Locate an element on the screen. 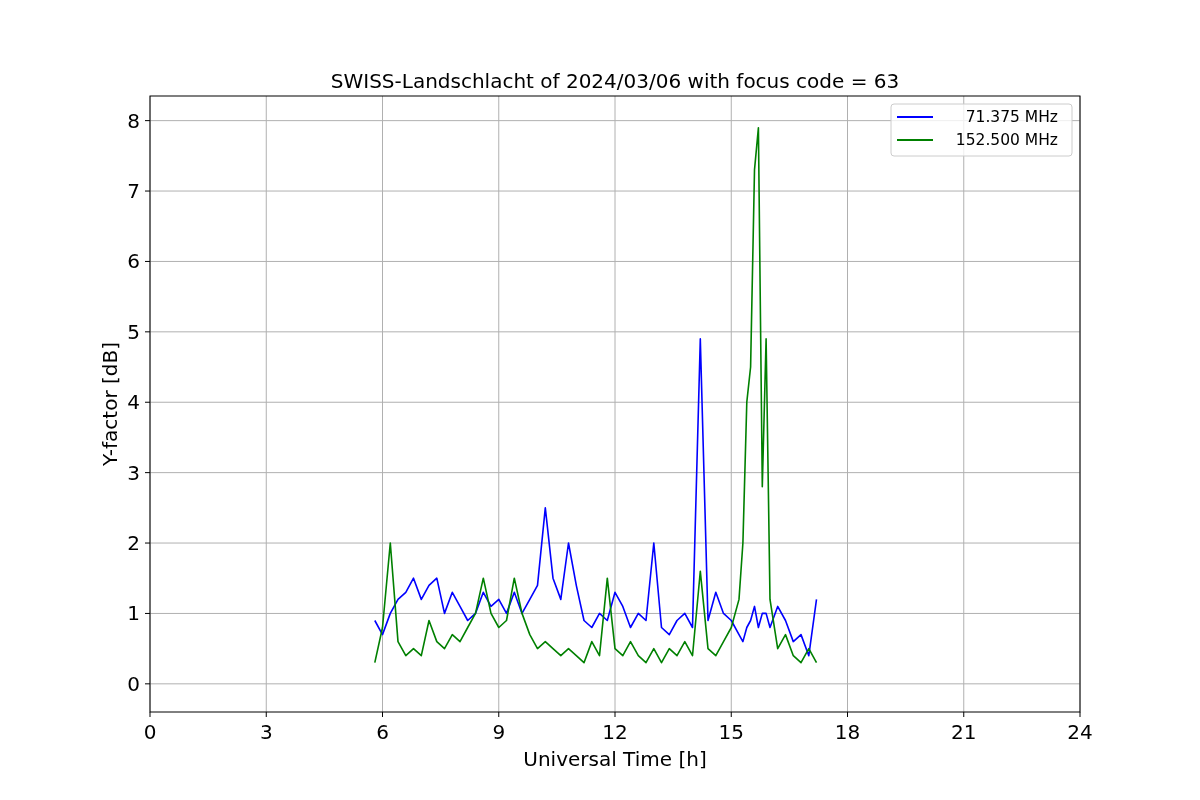 Image resolution: width=1200 pixels, height=800 pixels. x-axis-label: Universal Time [h] is located at coordinates (615, 759).